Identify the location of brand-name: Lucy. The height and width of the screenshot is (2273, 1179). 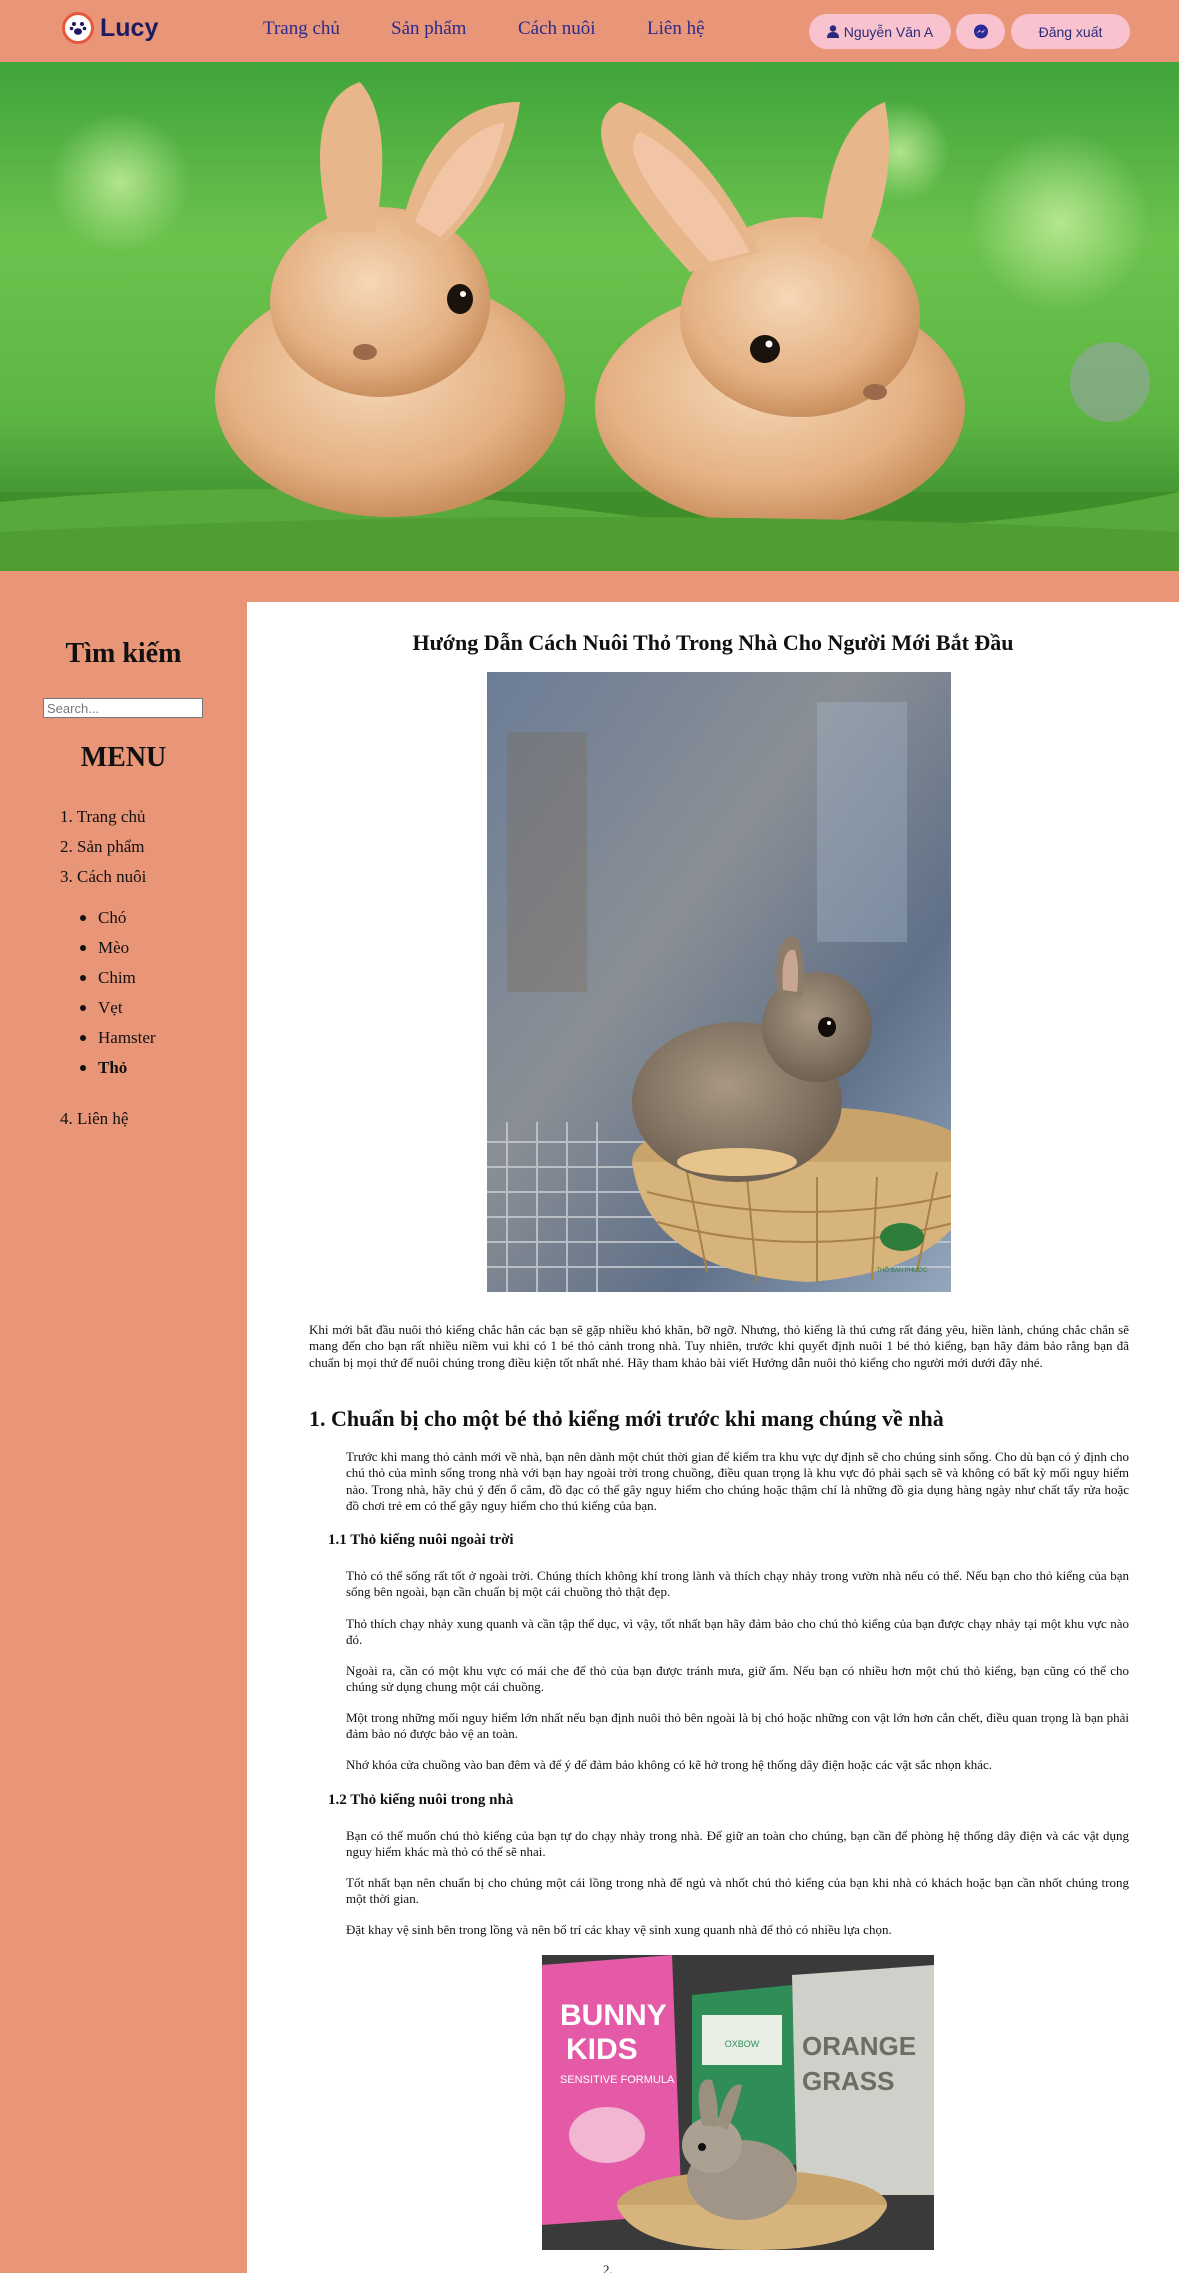
(129, 27).